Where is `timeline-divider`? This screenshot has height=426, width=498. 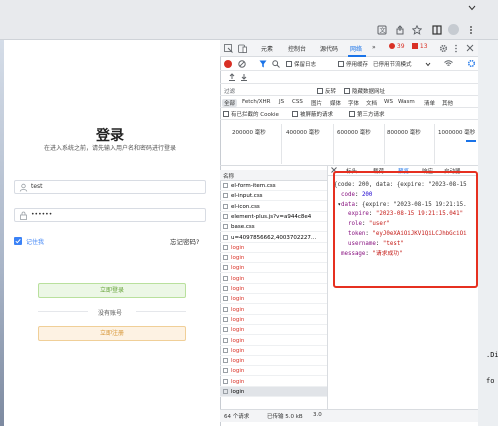
timeline-divider is located at coordinates (281, 144).